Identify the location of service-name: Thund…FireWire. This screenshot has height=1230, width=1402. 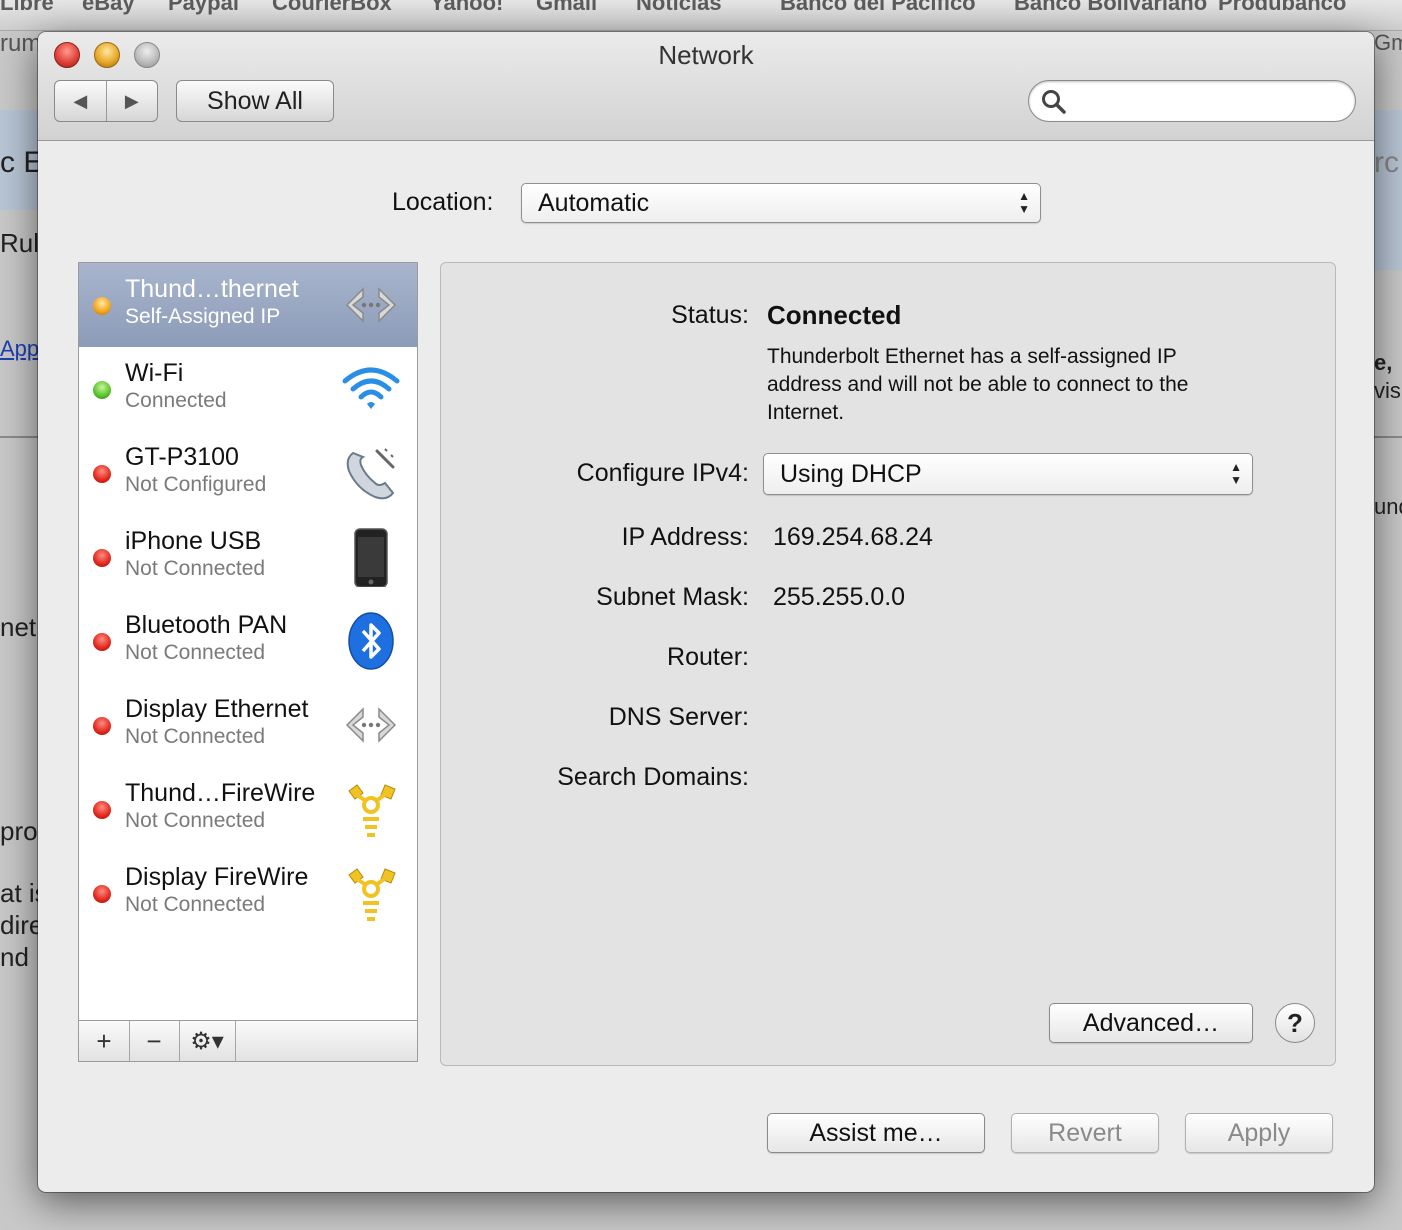
(220, 793).